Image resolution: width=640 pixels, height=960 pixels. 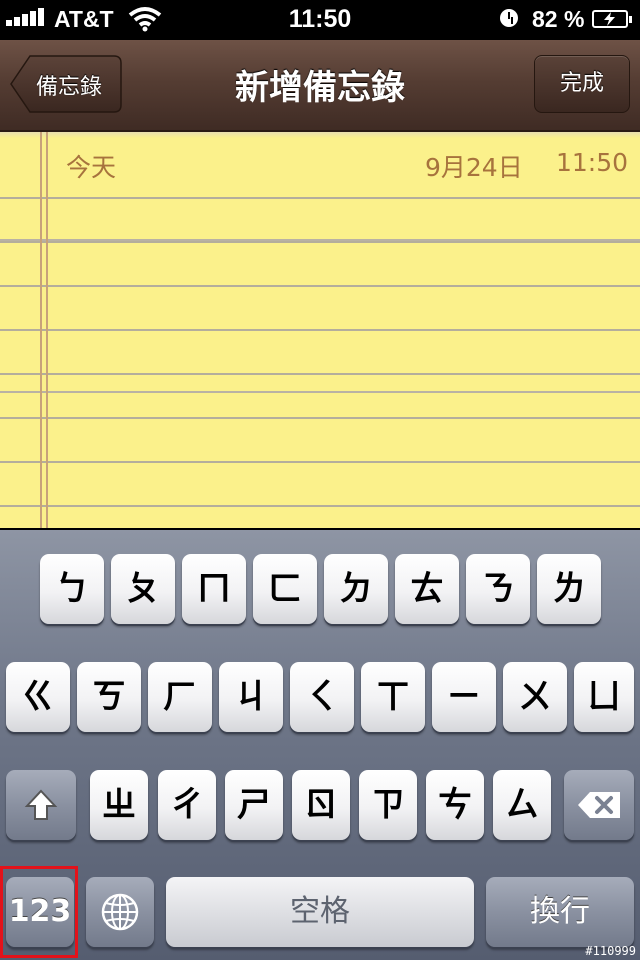 I want to click on key-m: ㄇ, so click(x=214, y=589).